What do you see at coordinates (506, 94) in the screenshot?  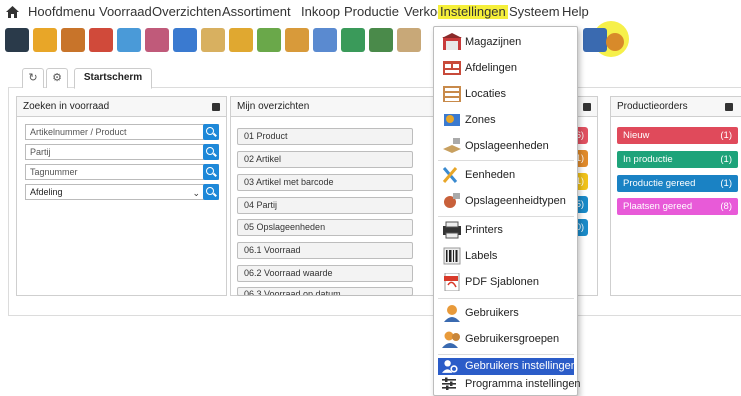 I see `menu-item-locaties: Locaties` at bounding box center [506, 94].